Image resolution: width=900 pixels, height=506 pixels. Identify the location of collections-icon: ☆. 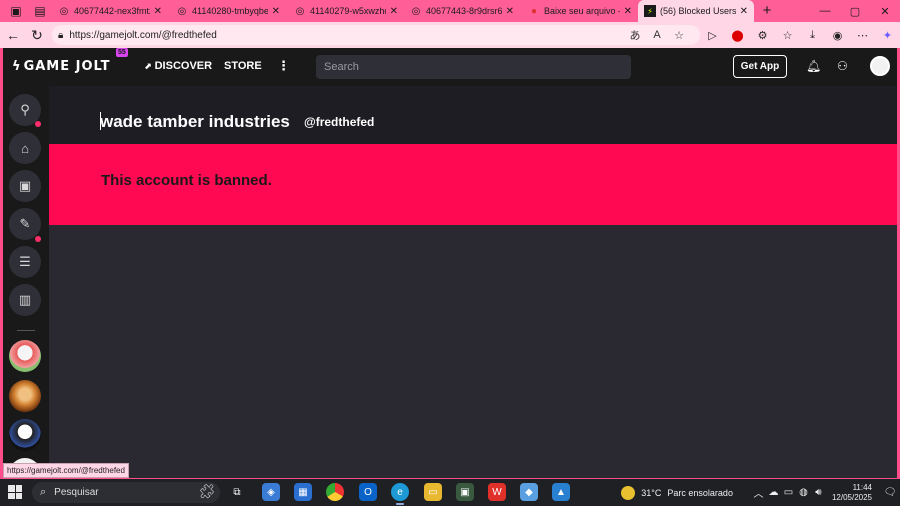
(787, 35).